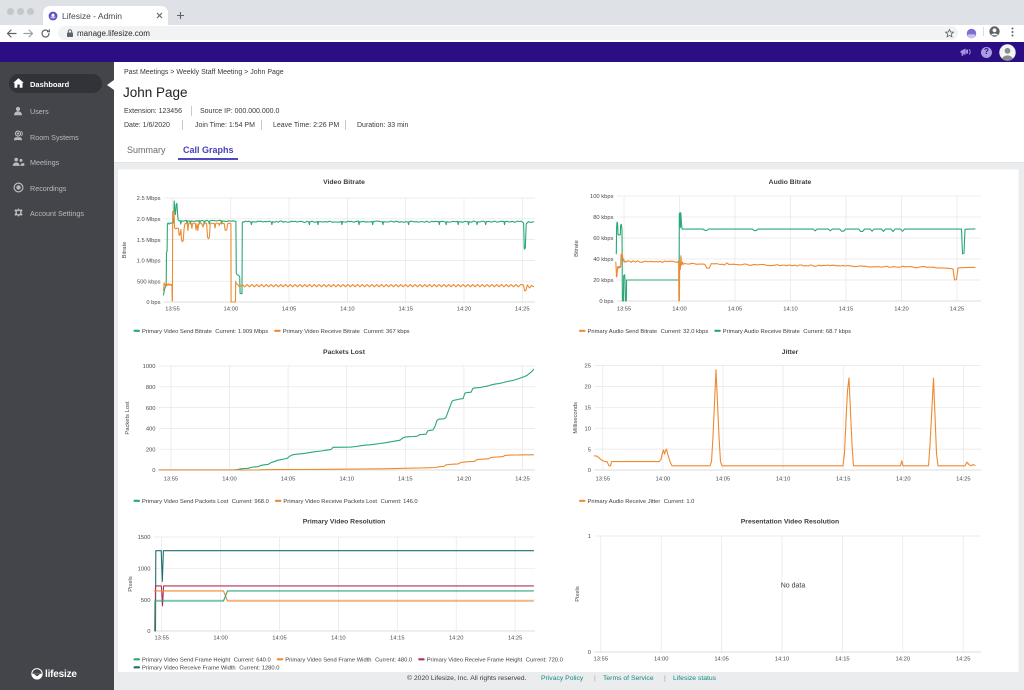 This screenshot has height=690, width=1024. What do you see at coordinates (387, 332) in the screenshot?
I see `svg-text: Current: 367 kbps` at bounding box center [387, 332].